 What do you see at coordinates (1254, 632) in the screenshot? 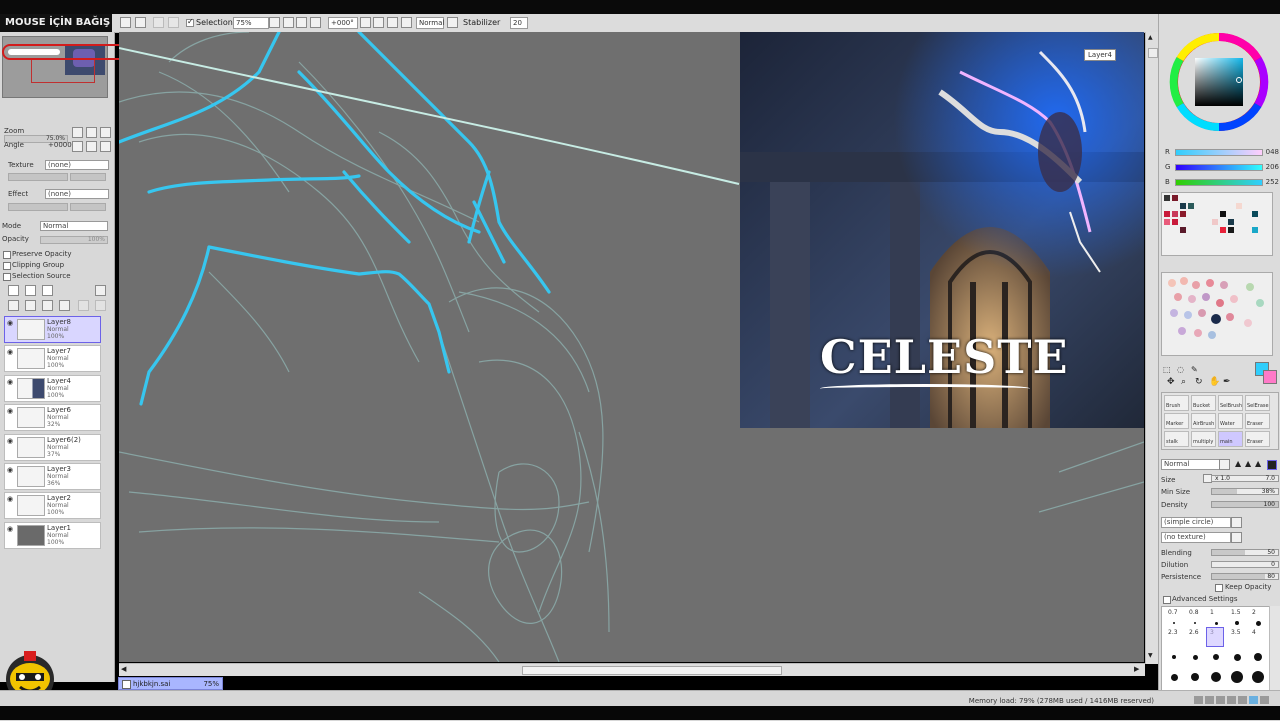
I see `size-preset-label: 4` at bounding box center [1254, 632].